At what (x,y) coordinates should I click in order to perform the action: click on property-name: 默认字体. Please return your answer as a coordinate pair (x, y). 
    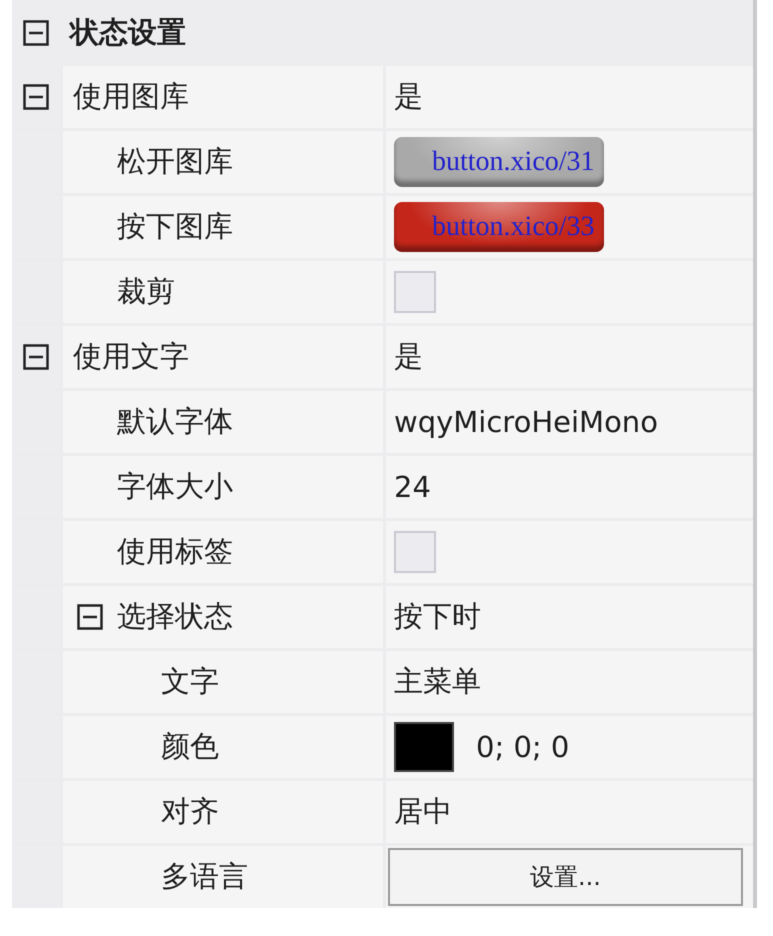
    Looking at the image, I should click on (175, 421).